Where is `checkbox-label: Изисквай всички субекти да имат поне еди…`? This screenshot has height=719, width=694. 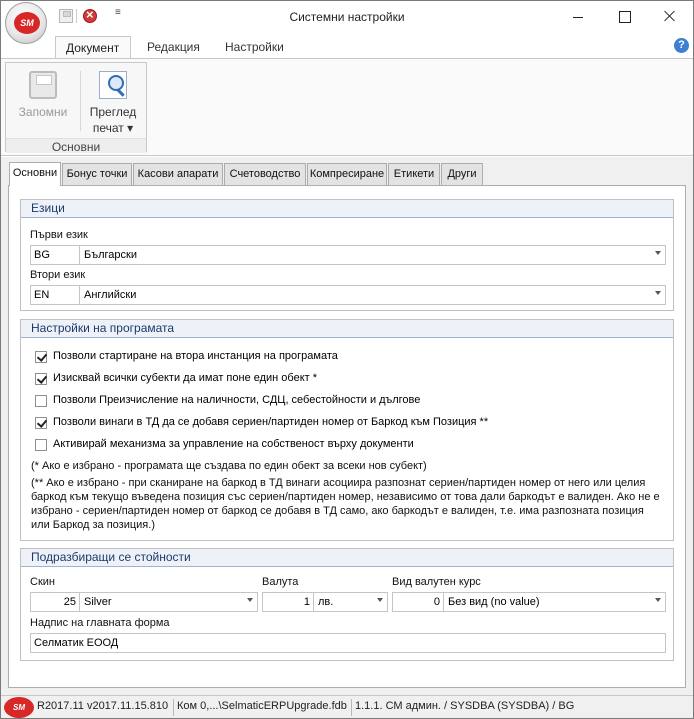
checkbox-label: Изисквай всички субекти да имат поне еди… is located at coordinates (185, 378).